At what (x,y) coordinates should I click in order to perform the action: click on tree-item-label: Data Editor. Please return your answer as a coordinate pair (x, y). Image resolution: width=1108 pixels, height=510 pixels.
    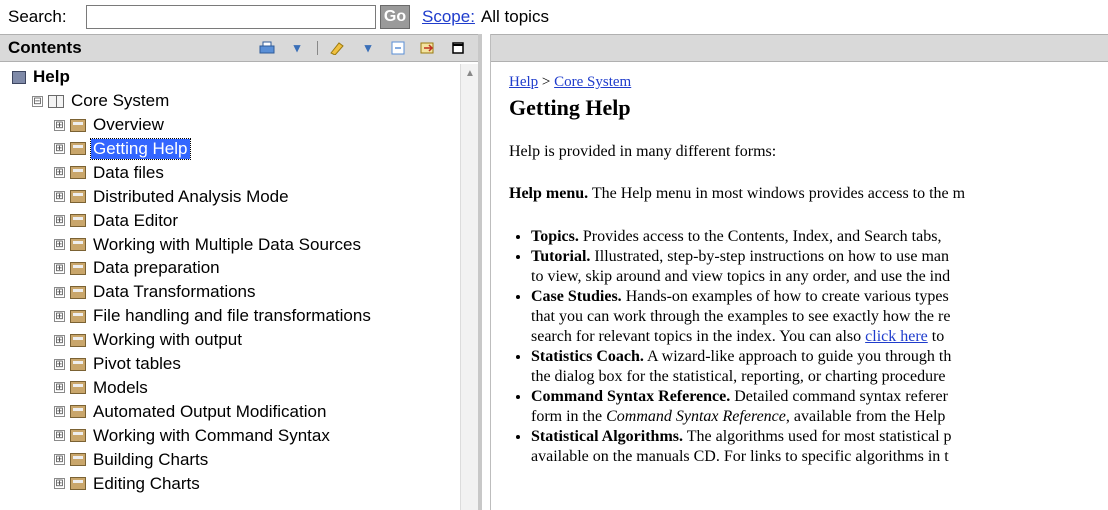
    Looking at the image, I should click on (136, 220).